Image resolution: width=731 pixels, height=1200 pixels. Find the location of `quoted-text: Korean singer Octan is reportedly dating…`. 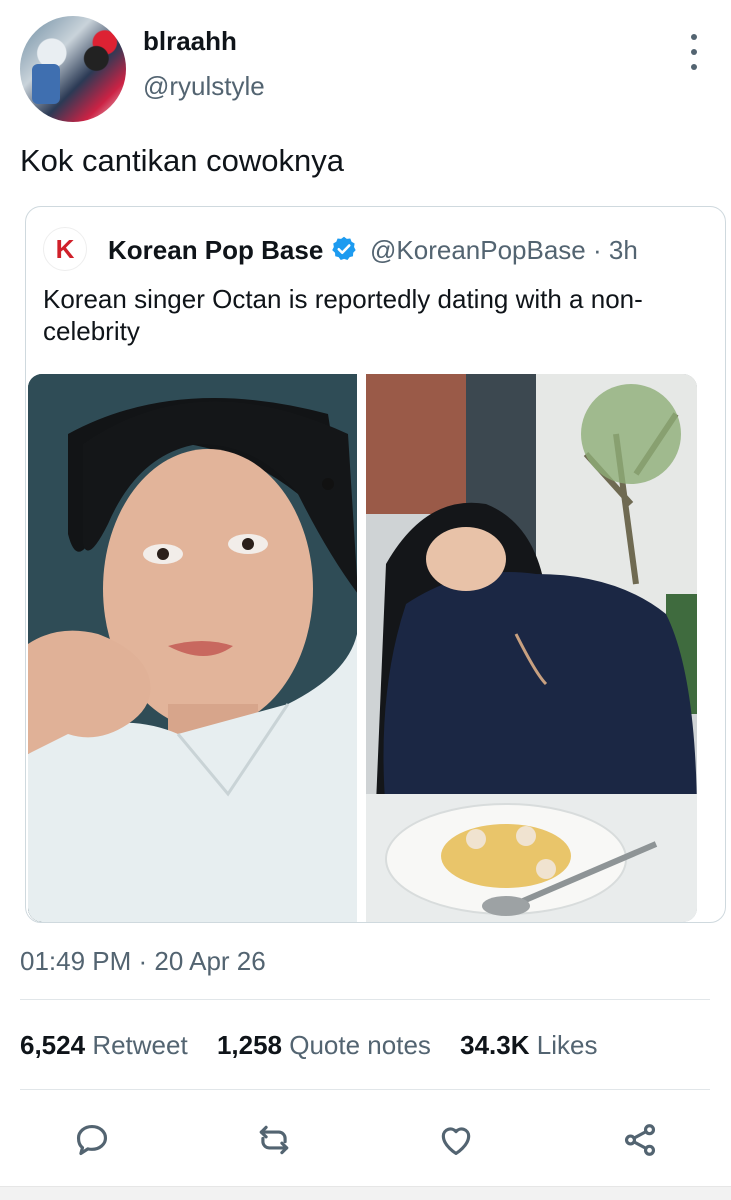

quoted-text: Korean singer Octan is reportedly dating… is located at coordinates (343, 315).